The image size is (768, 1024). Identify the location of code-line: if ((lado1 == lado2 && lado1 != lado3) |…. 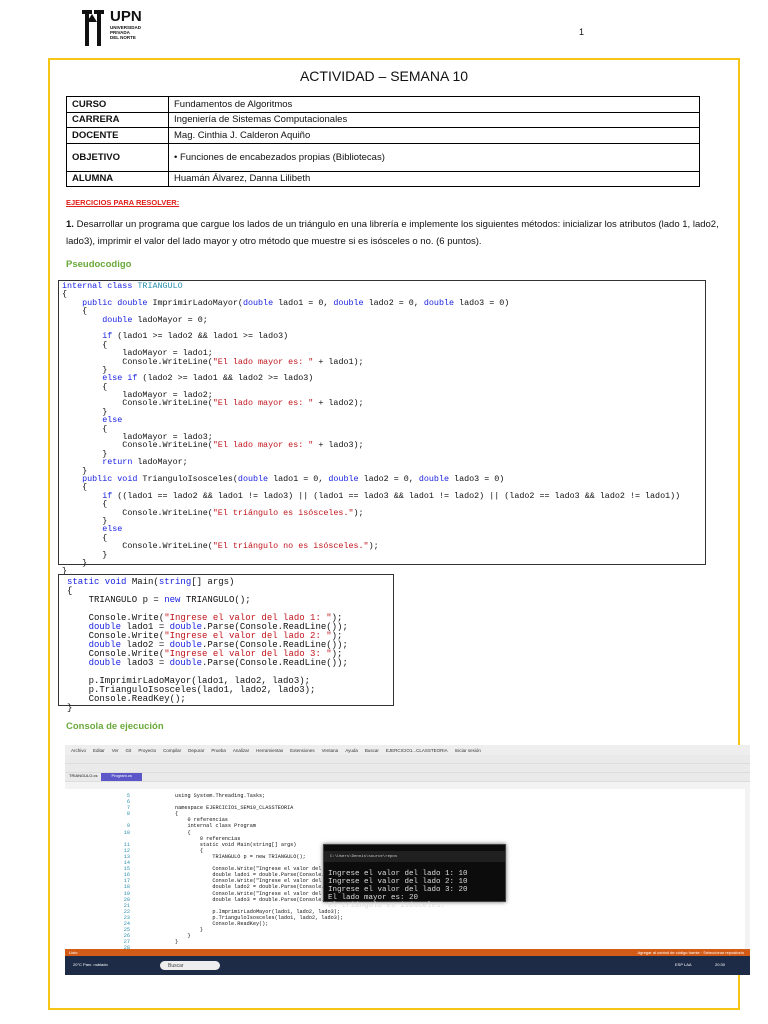
(382, 495).